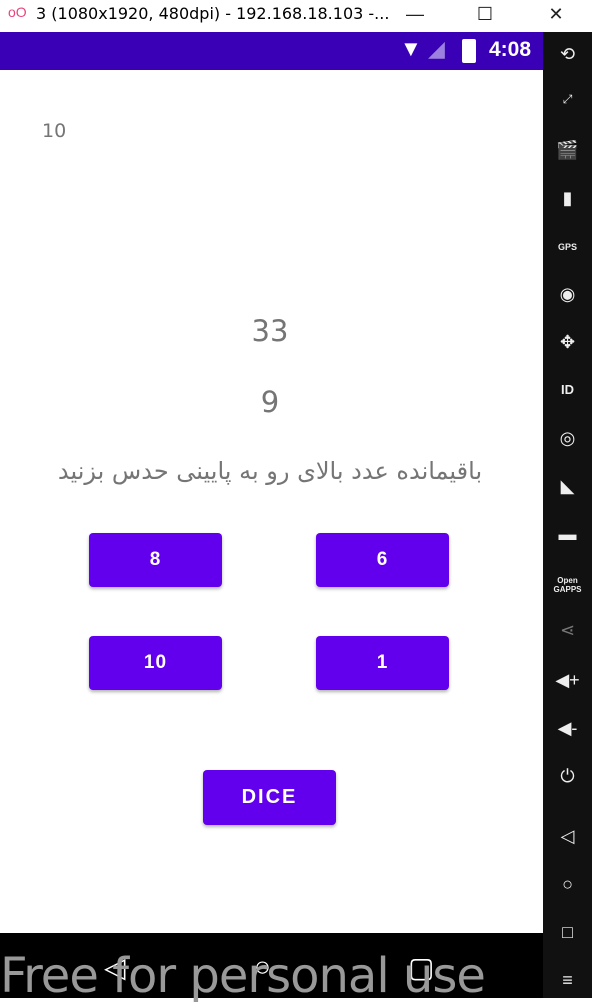  Describe the element at coordinates (155, 663) in the screenshot. I see `option-button-3: 10` at that location.